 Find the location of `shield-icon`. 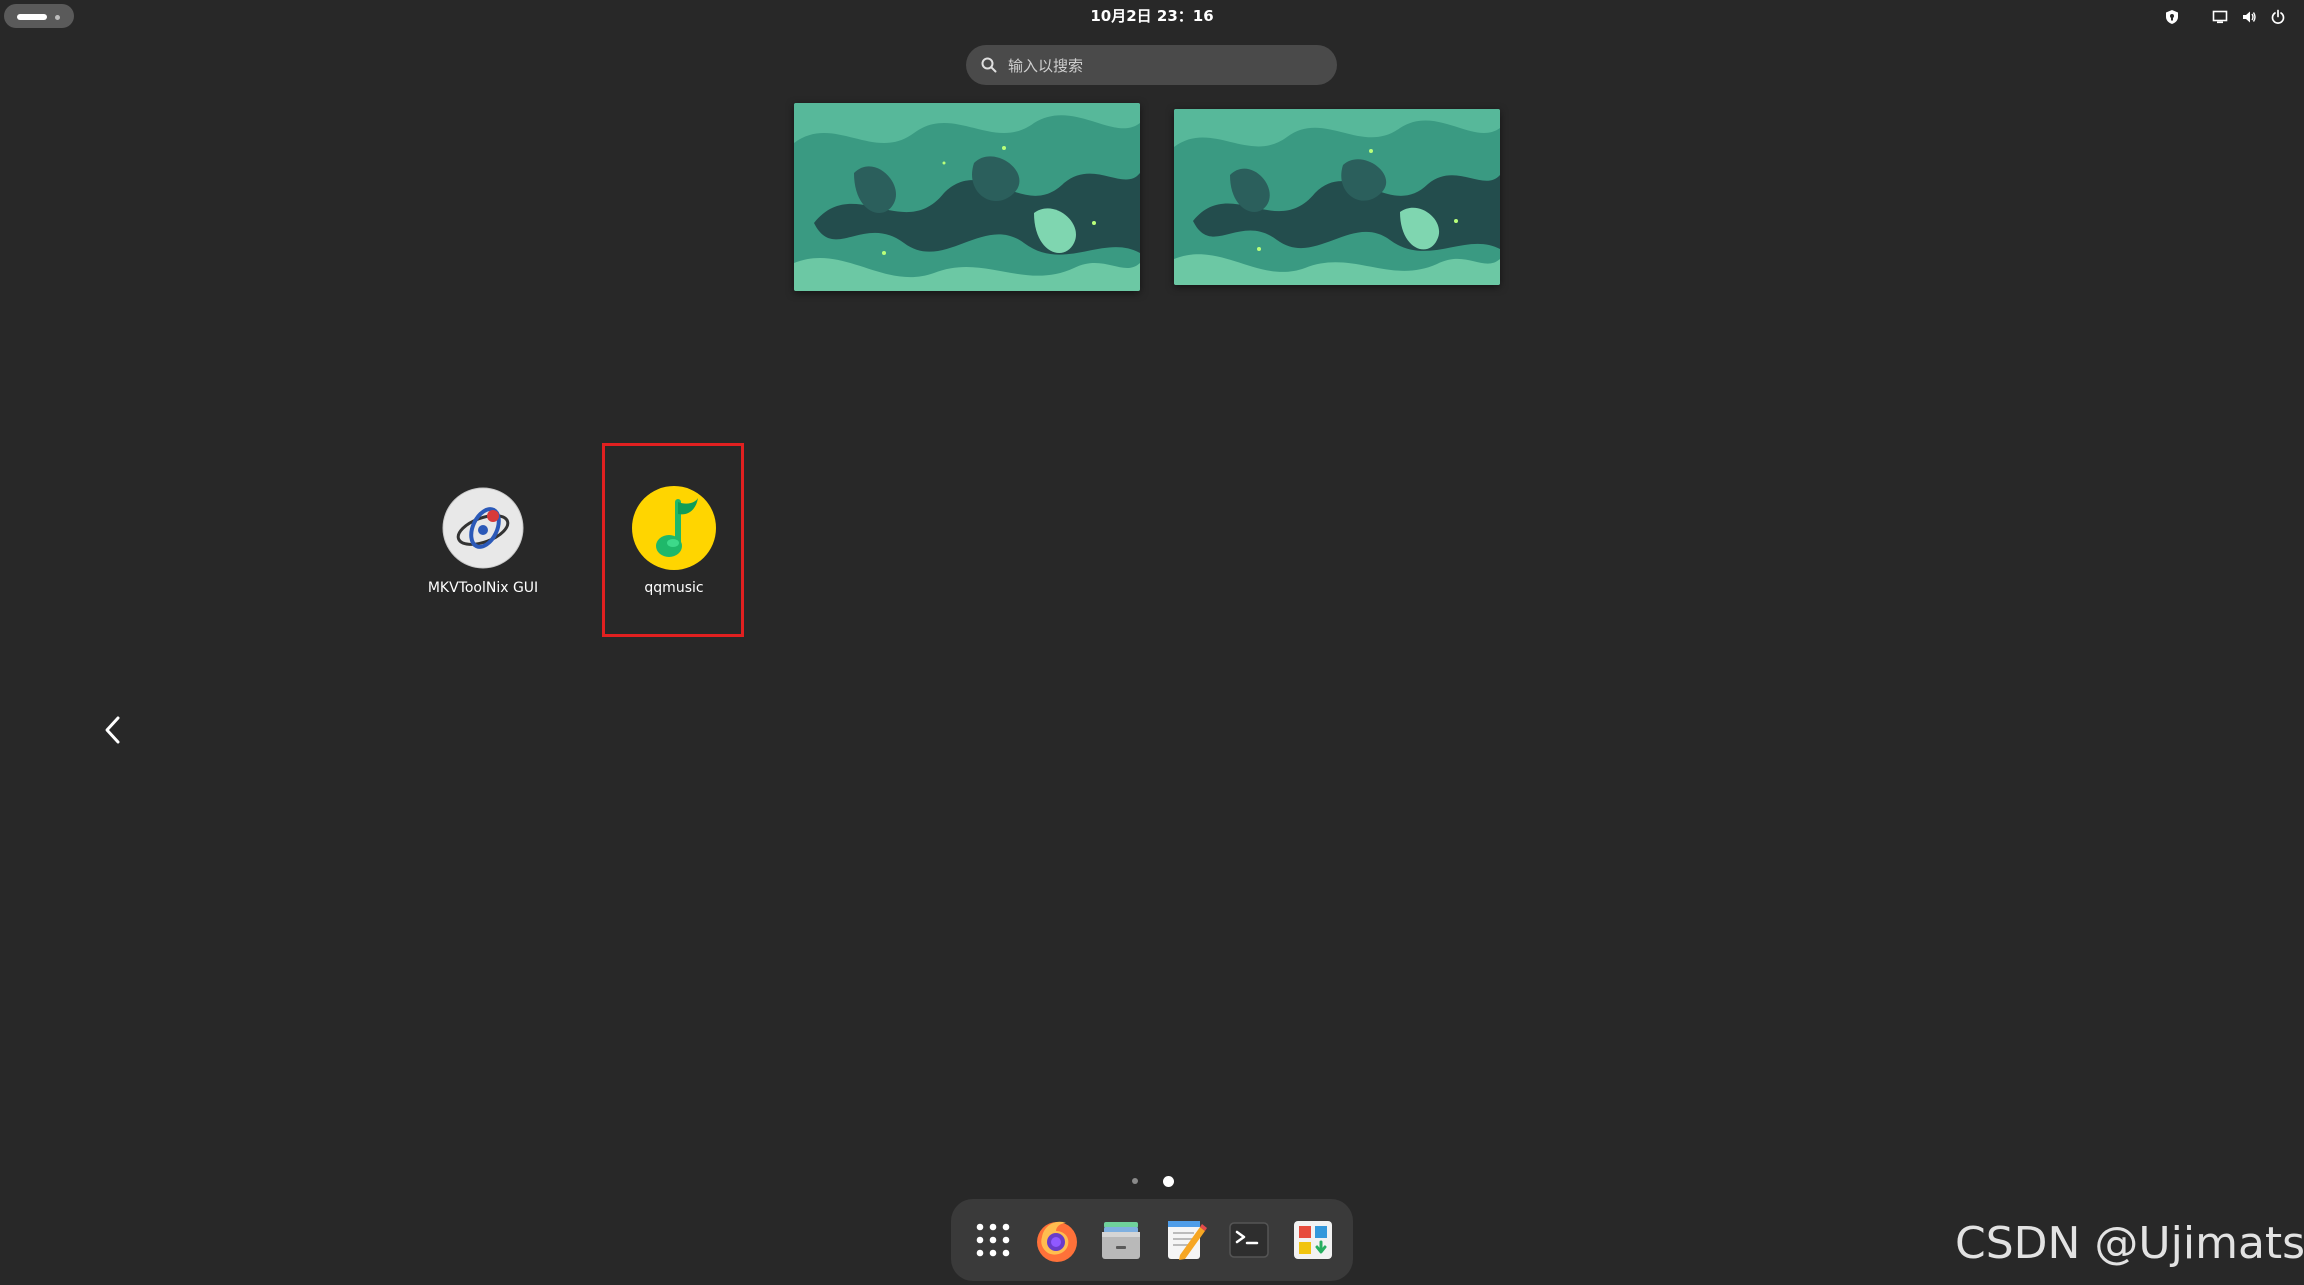

shield-icon is located at coordinates (2172, 17).